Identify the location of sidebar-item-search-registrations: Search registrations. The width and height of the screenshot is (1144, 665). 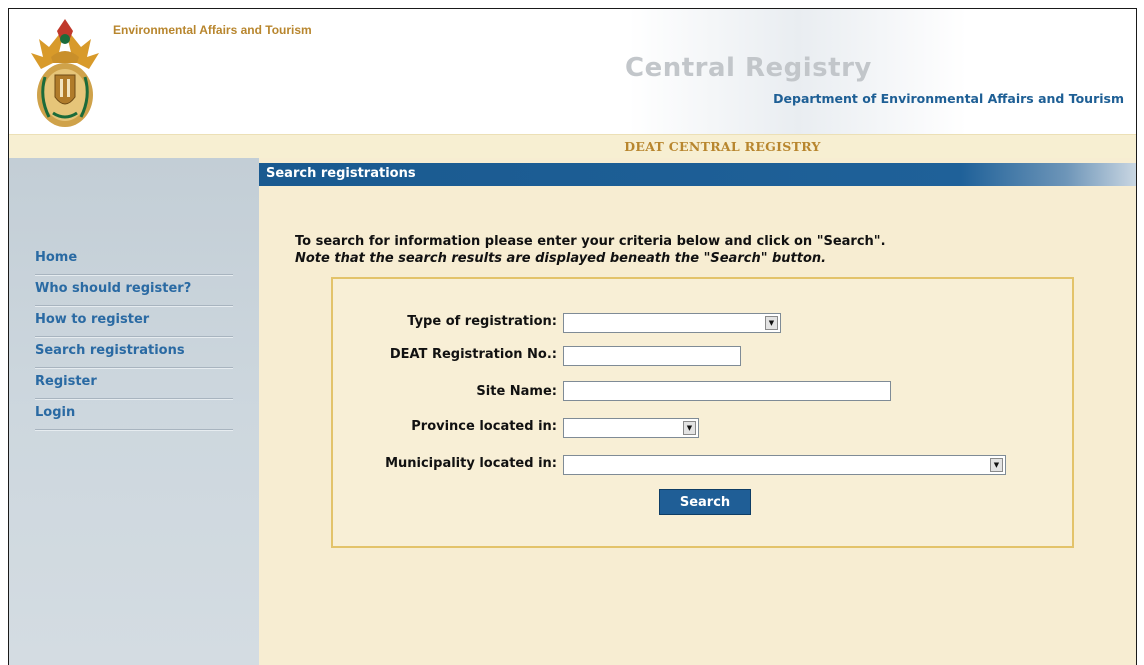
(134, 353).